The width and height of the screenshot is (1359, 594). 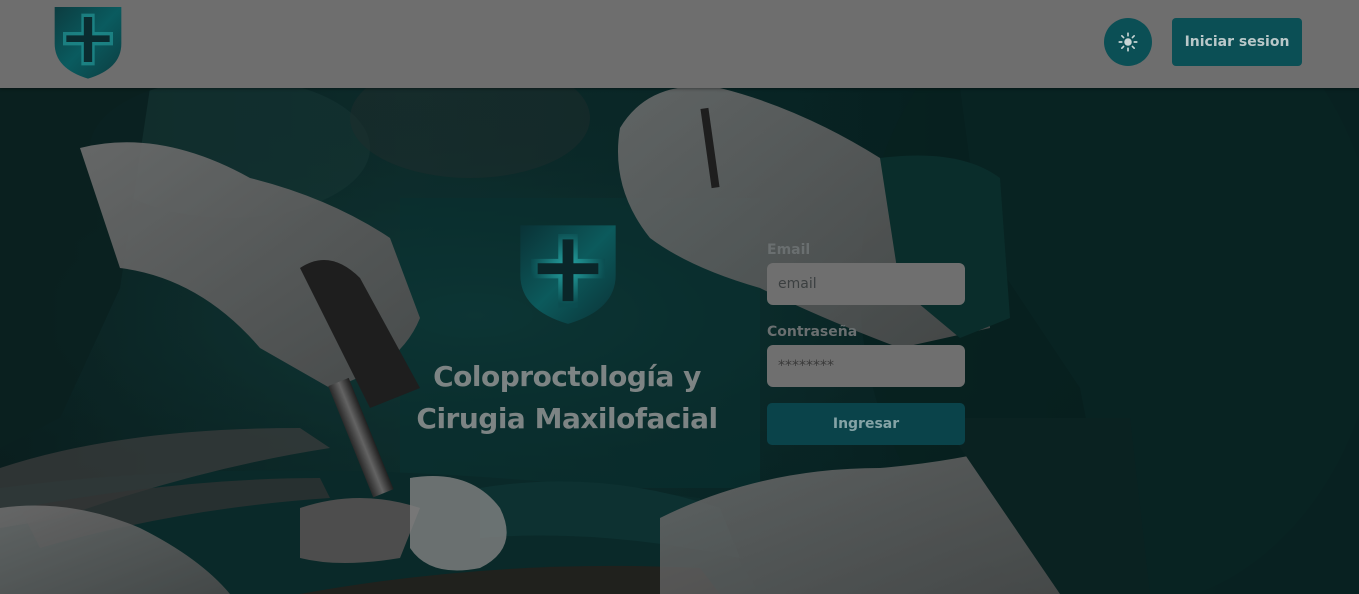 I want to click on password-input, so click(x=866, y=366).